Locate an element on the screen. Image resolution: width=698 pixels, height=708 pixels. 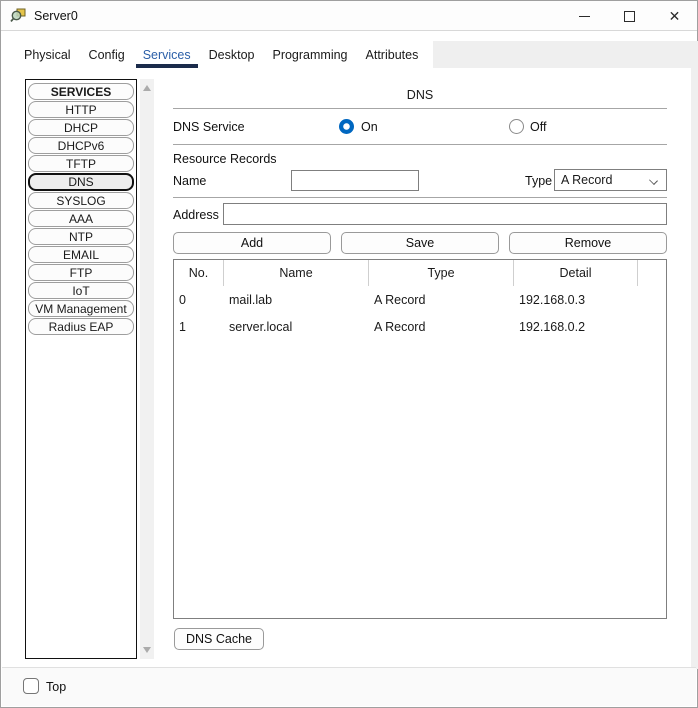
sidebar-item-dhcpv6: DHCPv6 is located at coordinates (81, 145).